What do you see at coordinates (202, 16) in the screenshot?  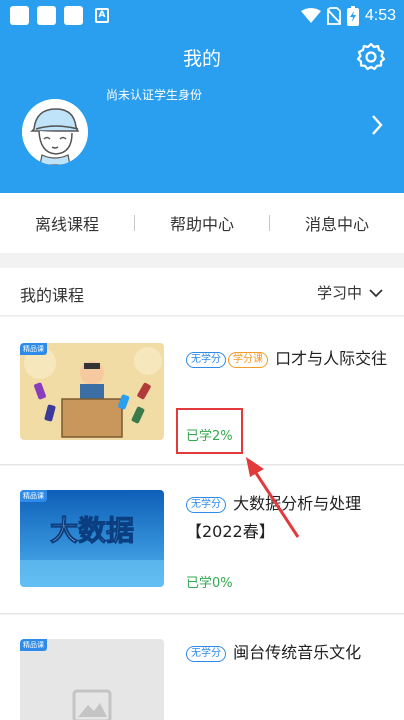 I see `status-bar: A 4:53` at bounding box center [202, 16].